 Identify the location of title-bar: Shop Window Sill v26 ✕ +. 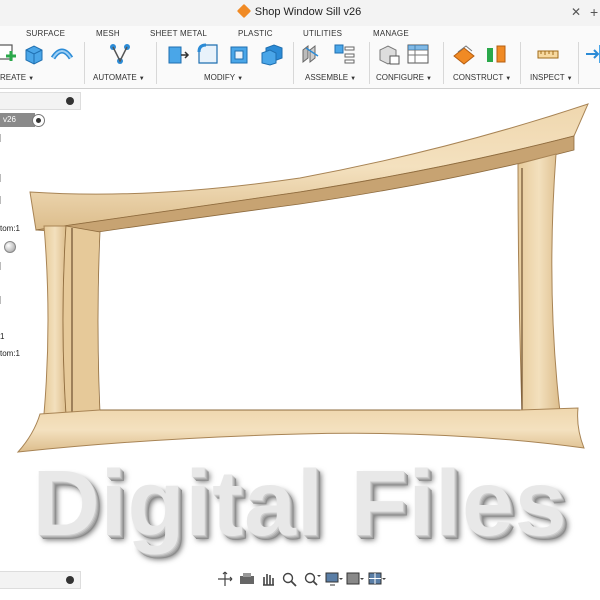
(300, 13).